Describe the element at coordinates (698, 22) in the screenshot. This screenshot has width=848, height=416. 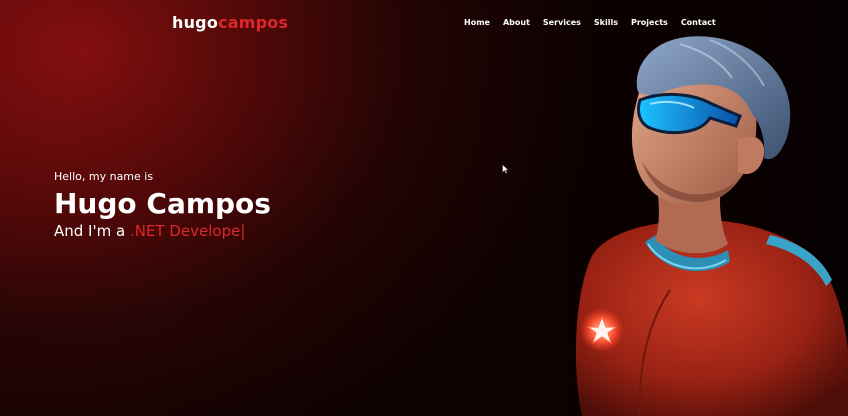
I see `nav-link-contact: Contact` at that location.